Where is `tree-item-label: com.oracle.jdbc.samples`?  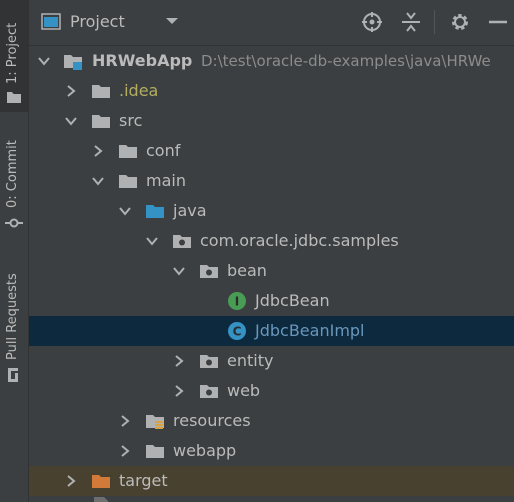 tree-item-label: com.oracle.jdbc.samples is located at coordinates (299, 240).